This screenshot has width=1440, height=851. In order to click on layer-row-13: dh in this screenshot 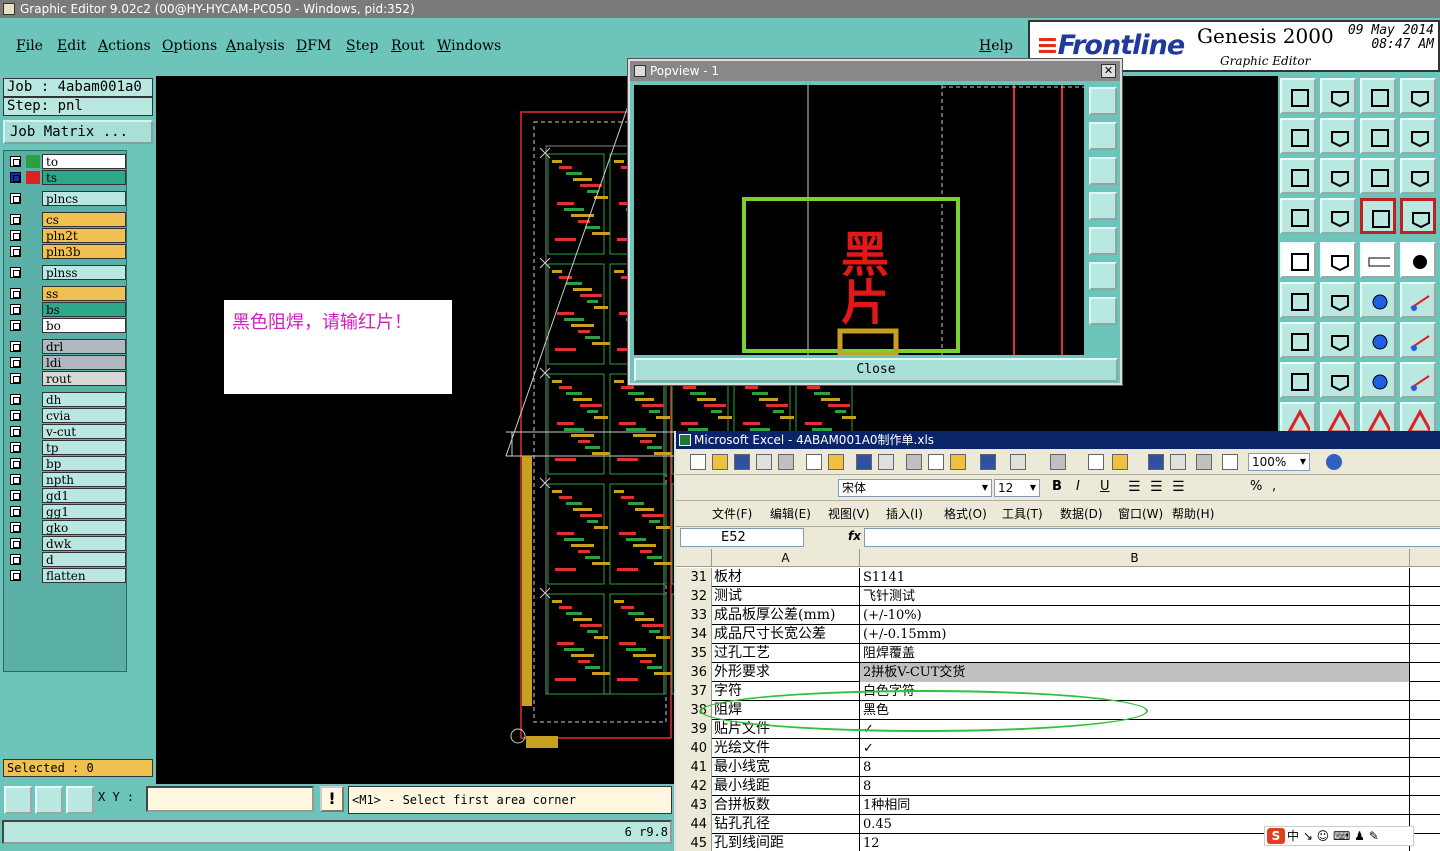, I will do `click(66, 399)`.